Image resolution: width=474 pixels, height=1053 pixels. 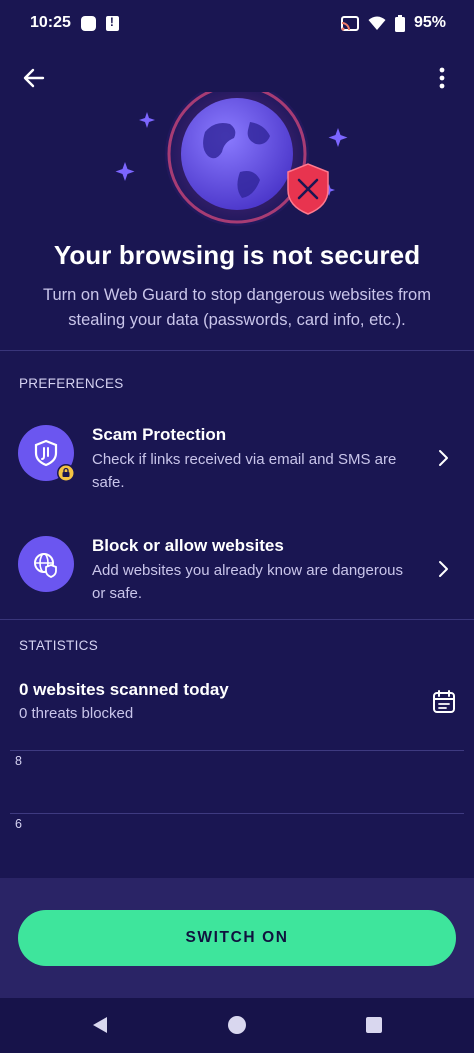 I want to click on statistics-chart: 8 6, so click(x=237, y=813).